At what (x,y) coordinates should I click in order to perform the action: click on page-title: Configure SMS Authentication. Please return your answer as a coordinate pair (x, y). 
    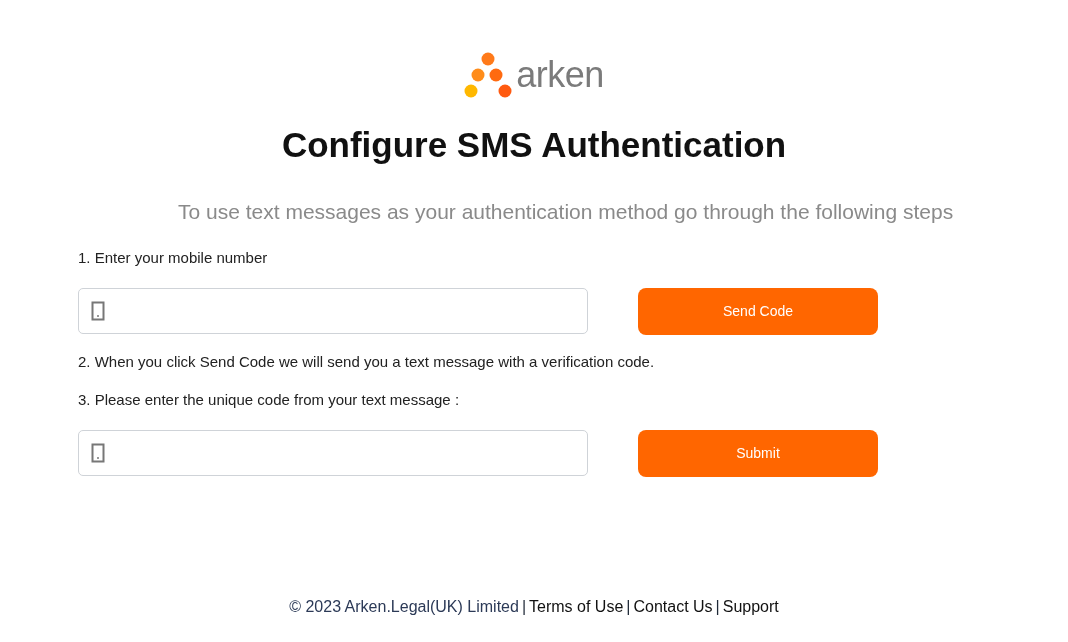
    Looking at the image, I should click on (534, 145).